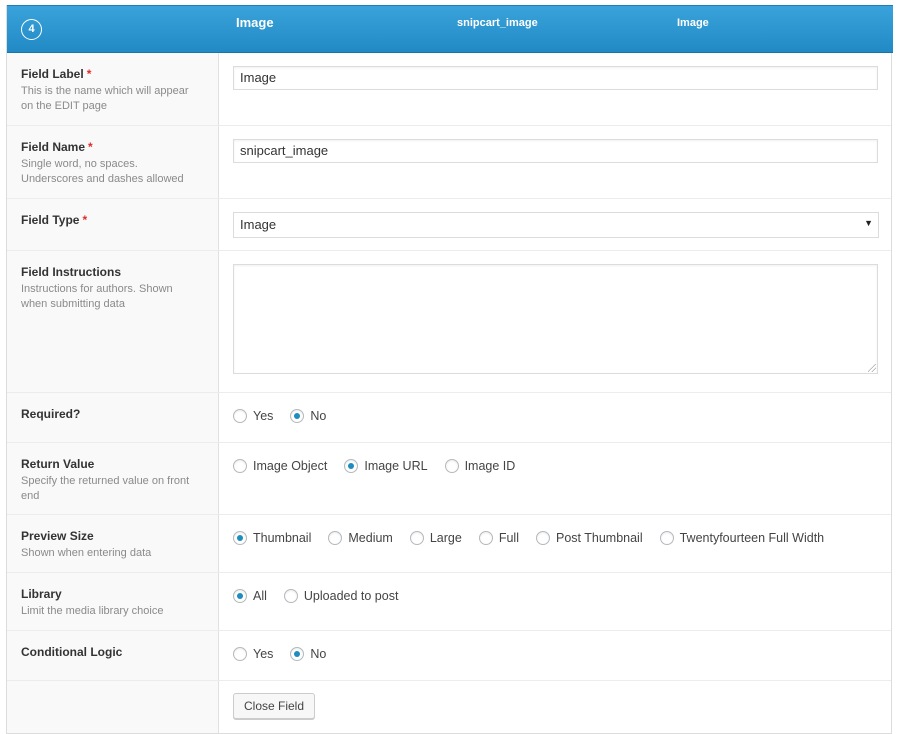  I want to click on row-field-type: Field Type * Image ▼, so click(449, 225).